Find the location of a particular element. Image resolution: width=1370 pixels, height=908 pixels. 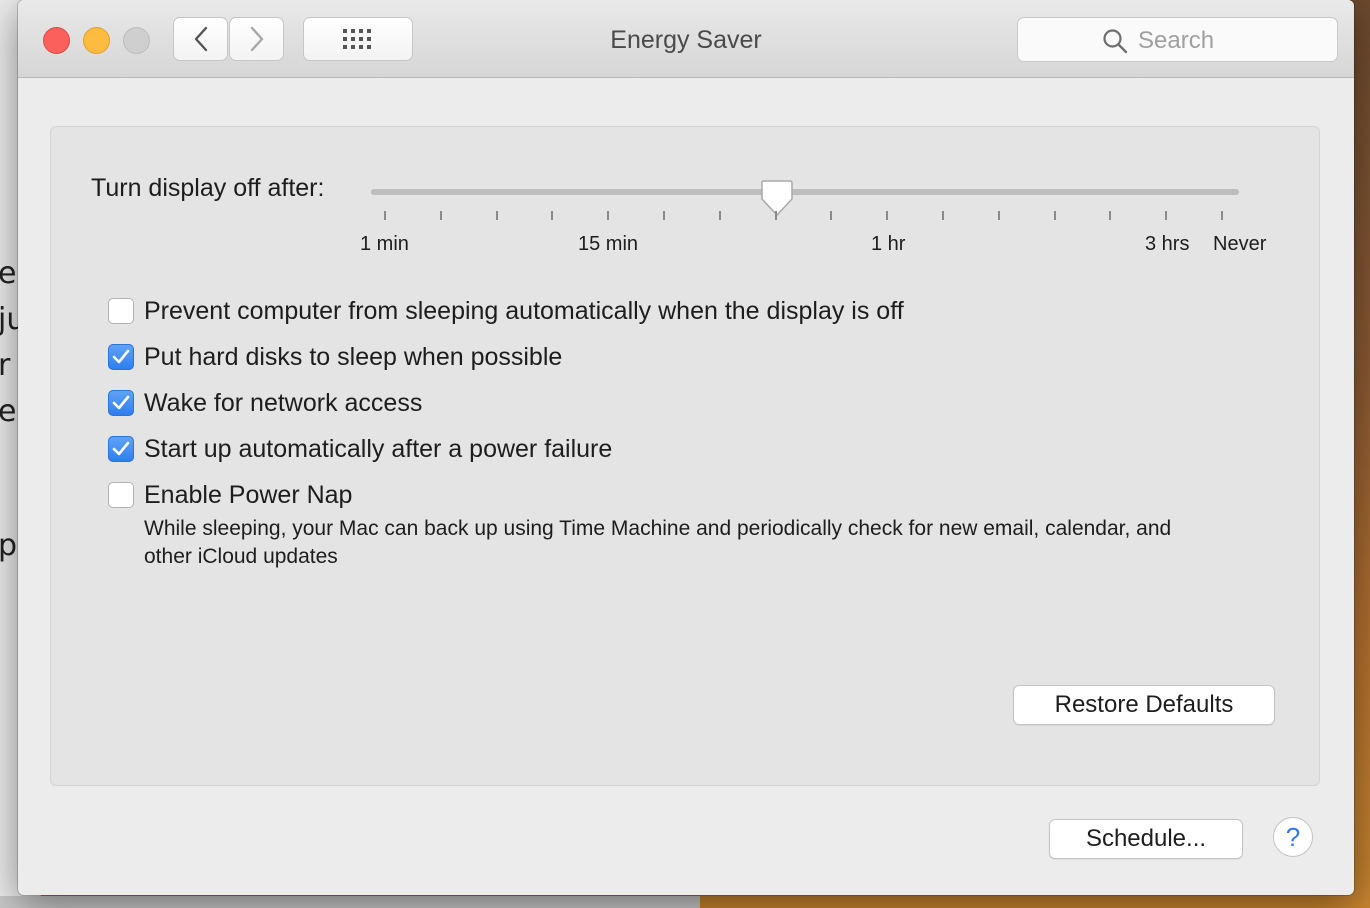

disk-sleep-checkbox is located at coordinates (121, 357).